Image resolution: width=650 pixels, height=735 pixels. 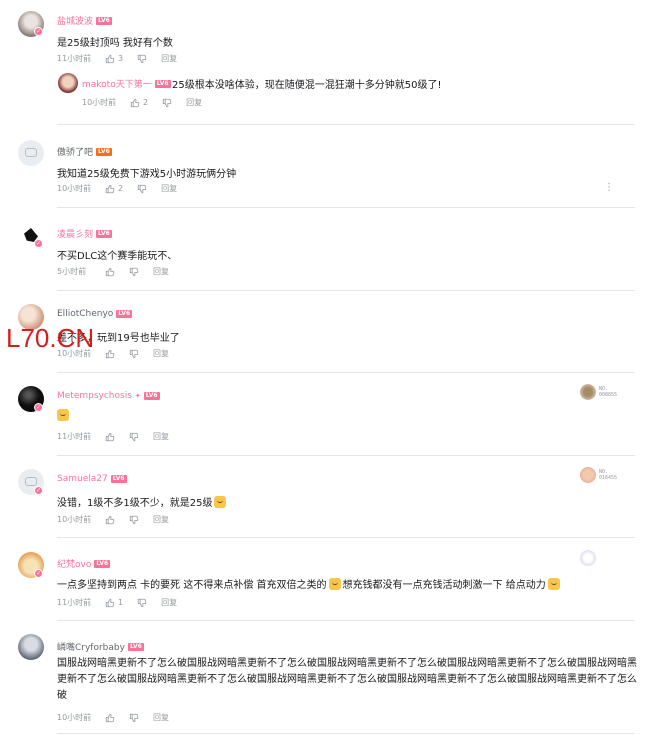 What do you see at coordinates (147, 174) in the screenshot?
I see `comment-text: 我知道25级免费下游戏5小时游玩俩分钟` at bounding box center [147, 174].